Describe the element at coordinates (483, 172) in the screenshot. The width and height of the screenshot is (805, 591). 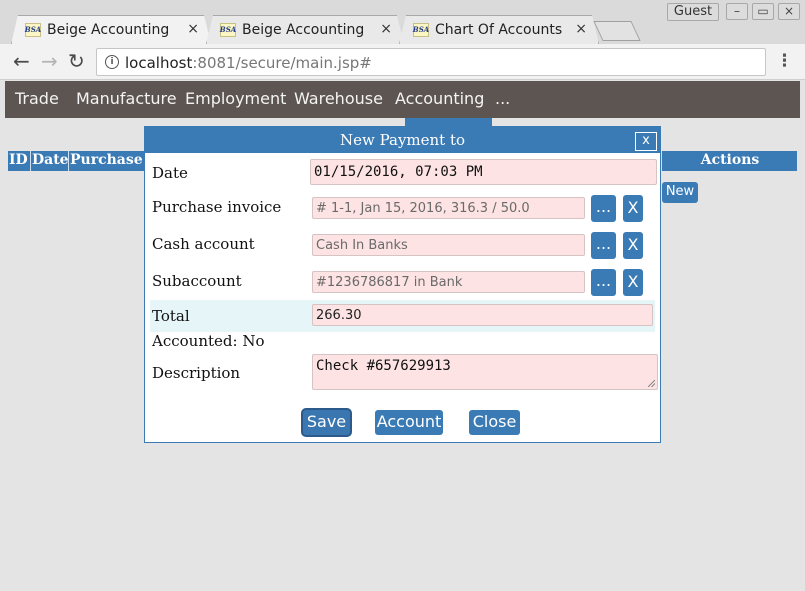
I see `date-field: 01/15/2016, 07:03 PM` at that location.